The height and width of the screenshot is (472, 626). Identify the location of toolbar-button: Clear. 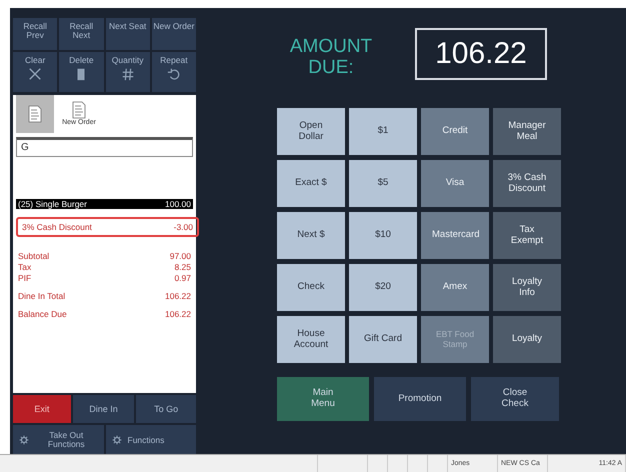
(35, 72).